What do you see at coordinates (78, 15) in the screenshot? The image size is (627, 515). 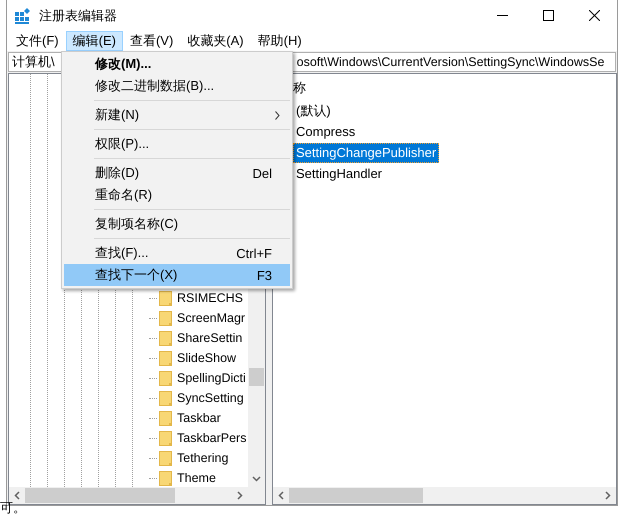 I see `window-title: 注册表编辑器` at bounding box center [78, 15].